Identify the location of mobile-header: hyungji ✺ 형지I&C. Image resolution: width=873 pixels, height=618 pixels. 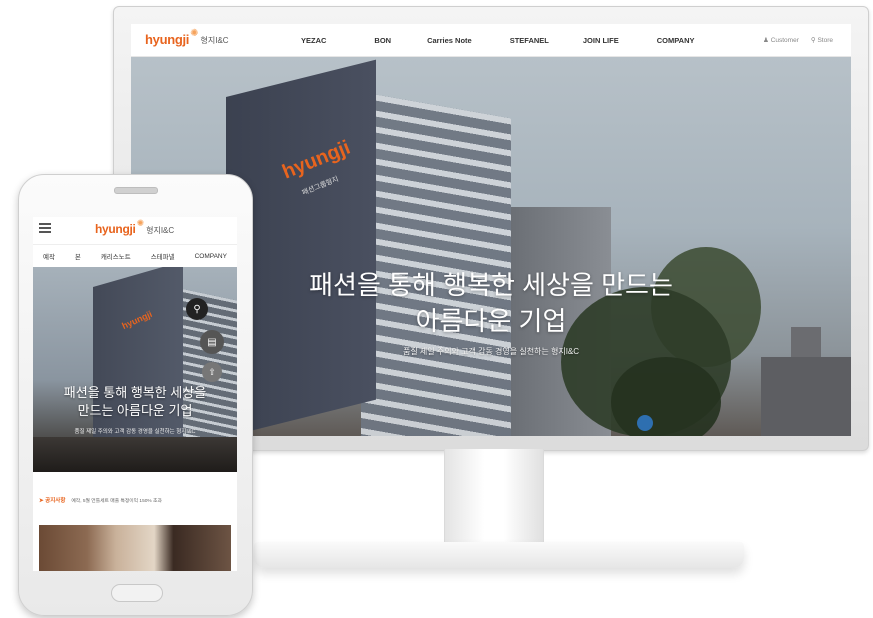
(135, 229).